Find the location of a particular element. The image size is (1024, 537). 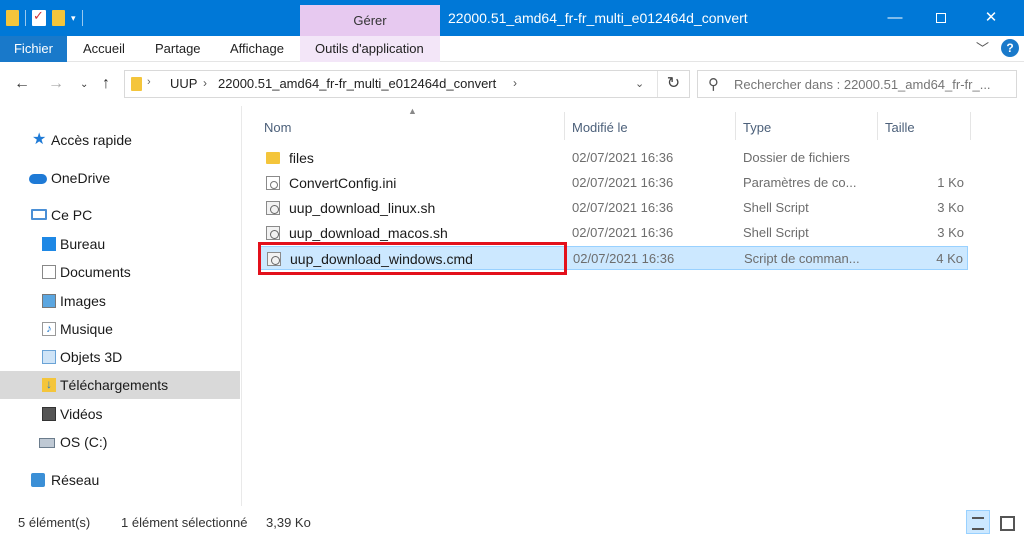

column-header-name: Nom is located at coordinates (277, 128).